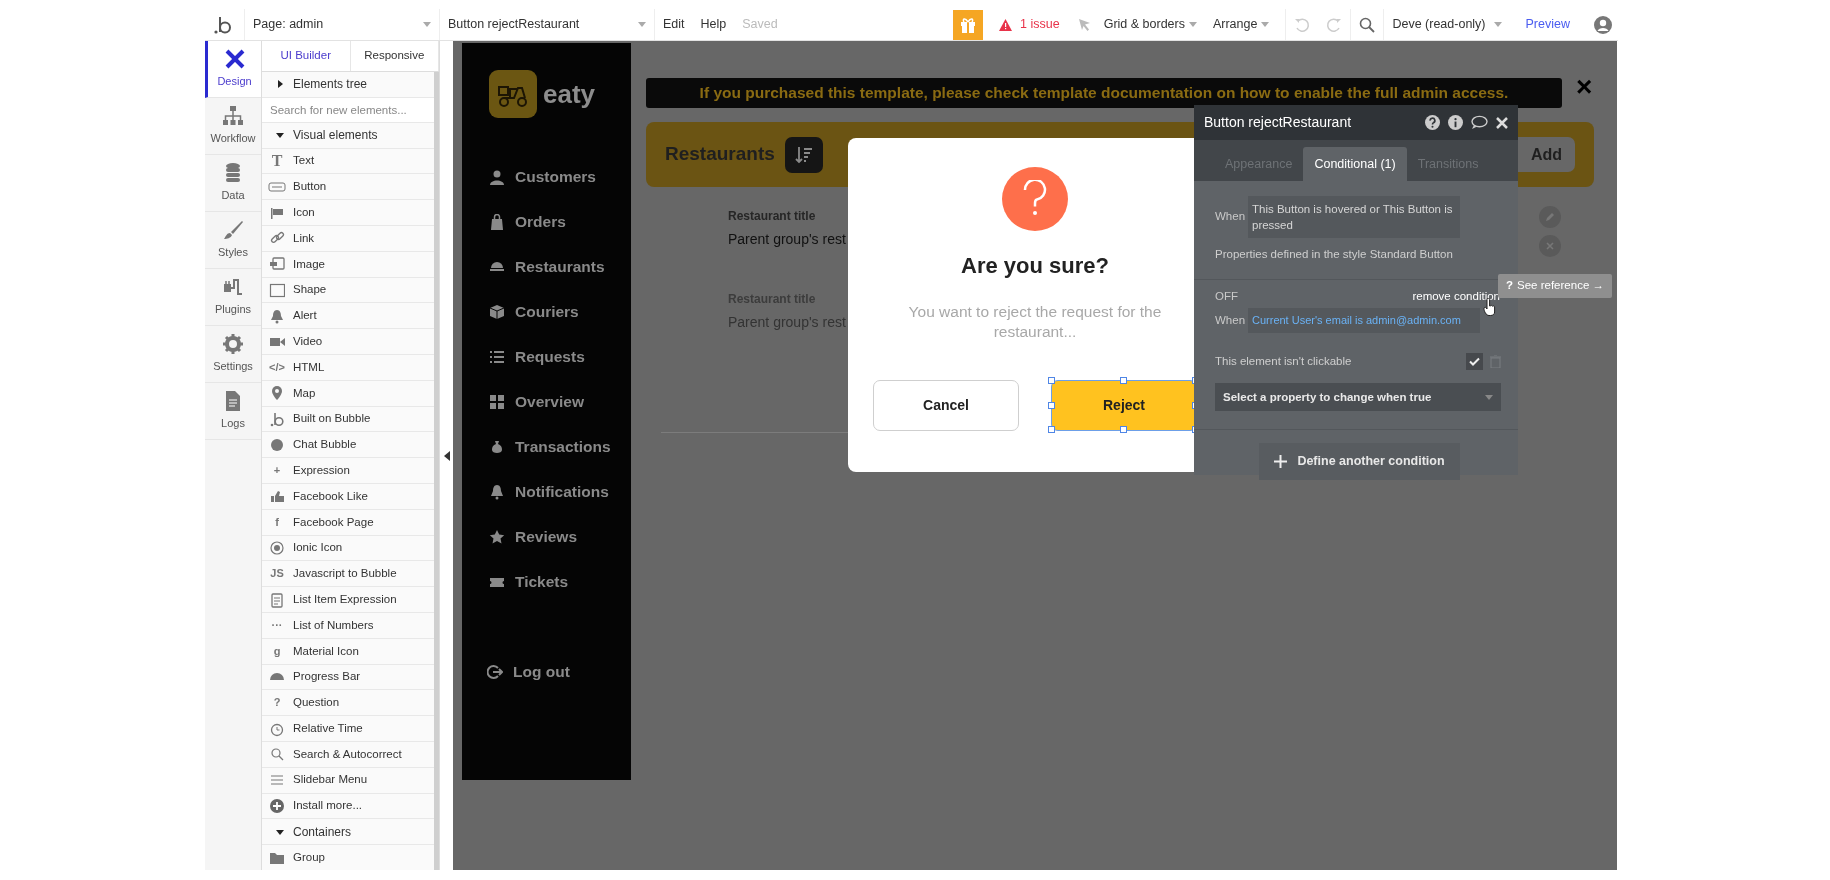 Image resolution: width=1830 pixels, height=880 pixels. I want to click on element-item: List Item Expression, so click(348, 600).